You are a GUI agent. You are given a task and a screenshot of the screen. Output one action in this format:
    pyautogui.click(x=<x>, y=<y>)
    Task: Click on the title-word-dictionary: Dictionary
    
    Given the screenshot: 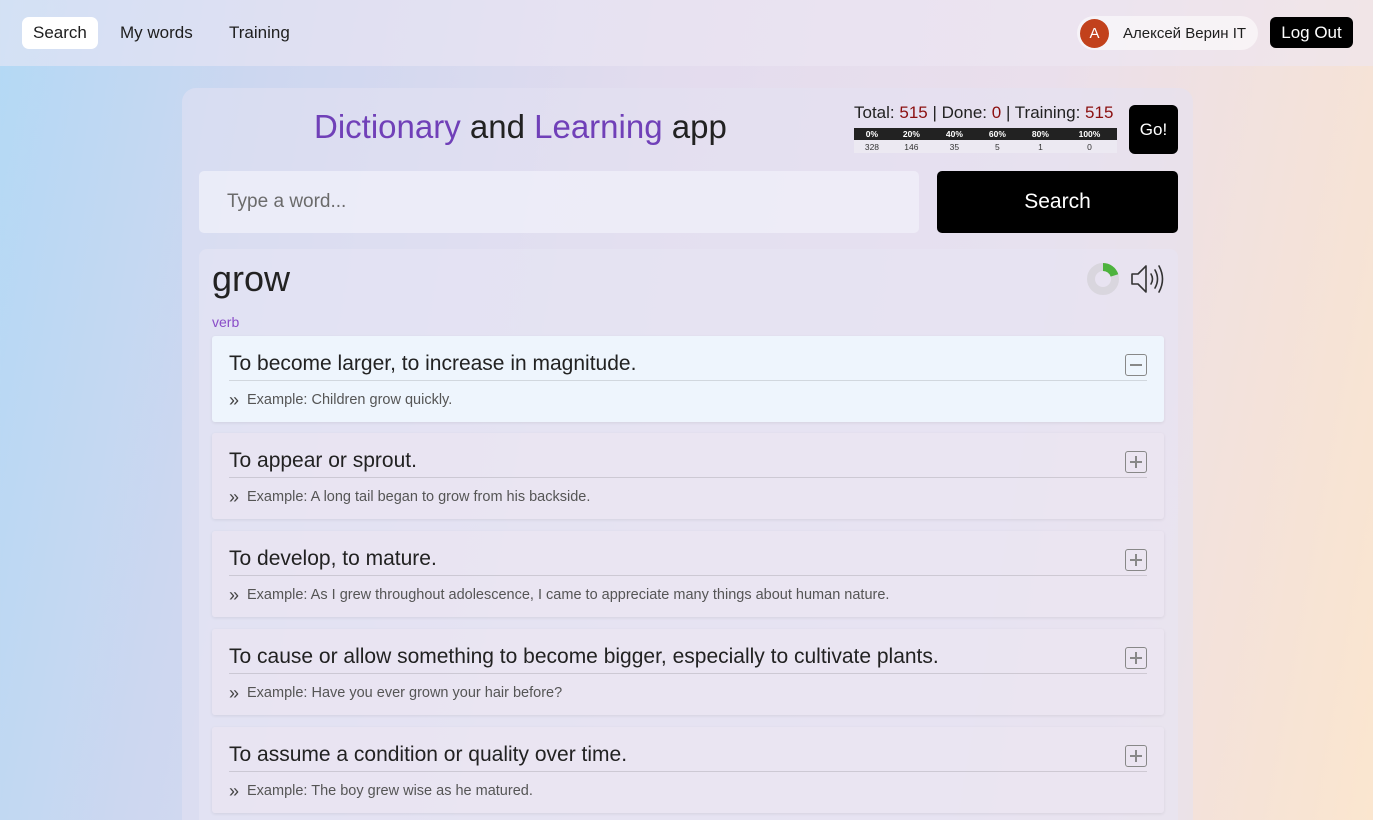 What is the action you would take?
    pyautogui.click(x=387, y=126)
    